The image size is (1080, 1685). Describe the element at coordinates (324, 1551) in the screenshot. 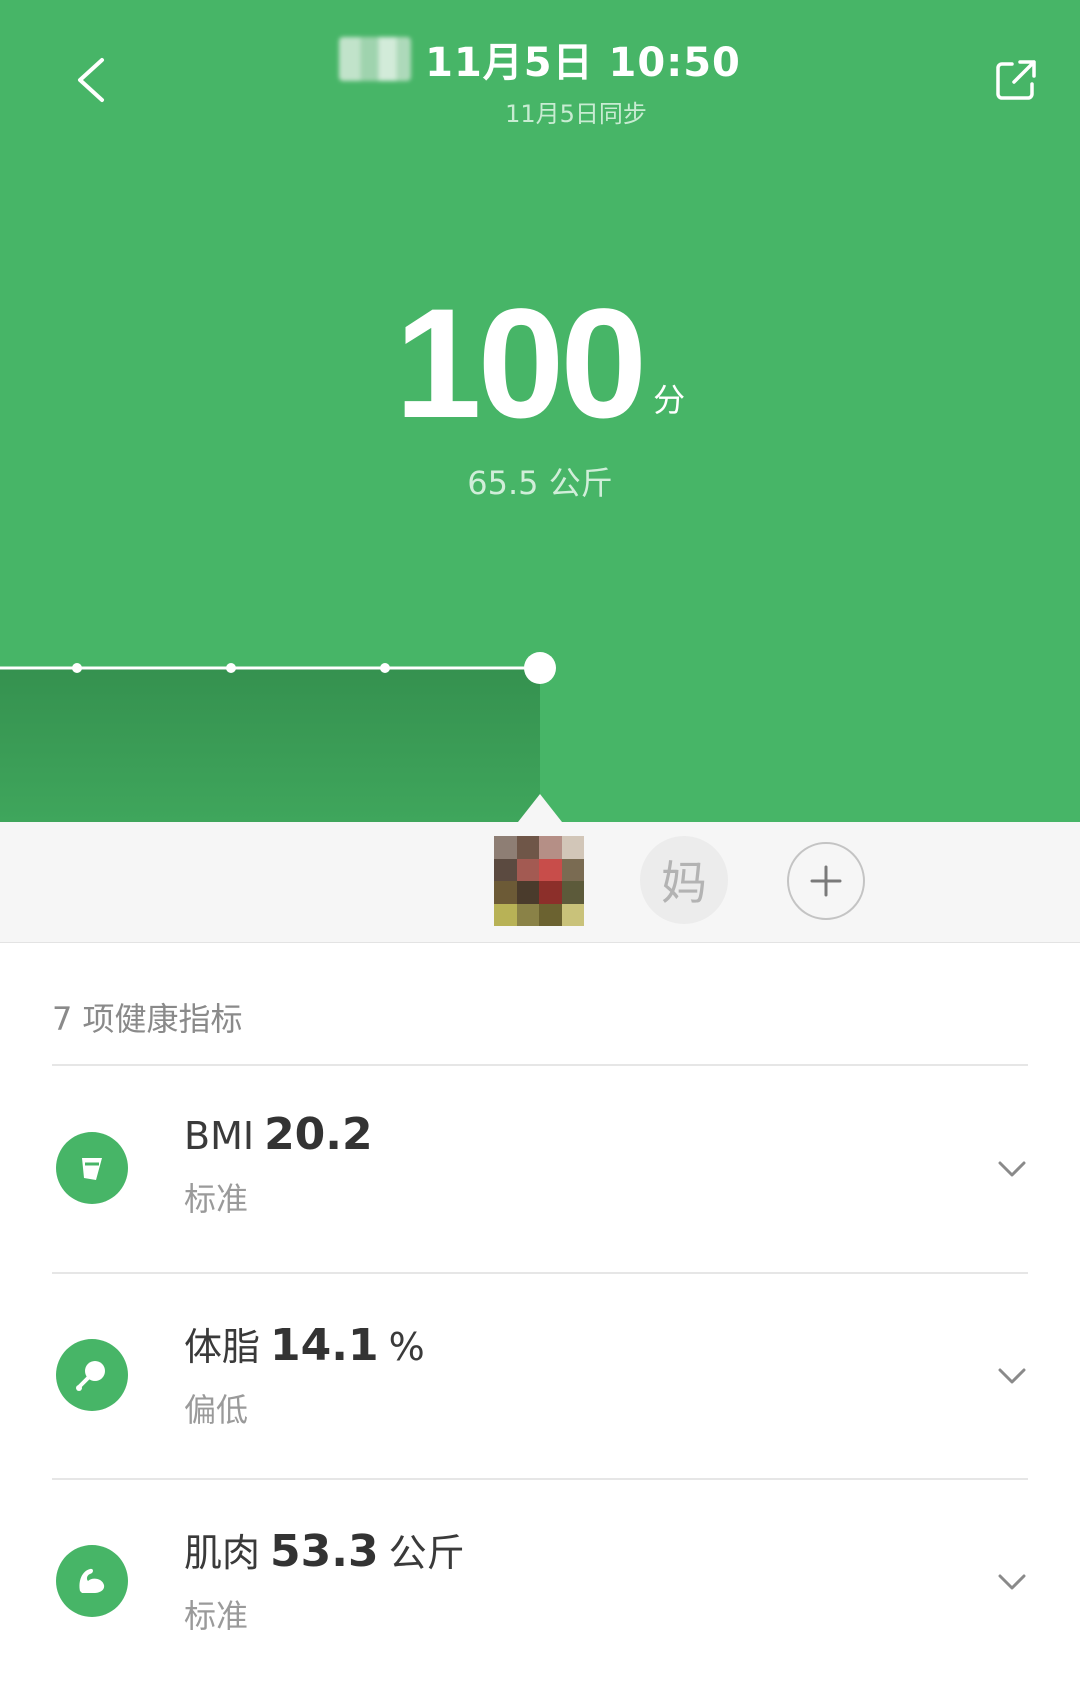

I see `metric-value: 53.3` at that location.